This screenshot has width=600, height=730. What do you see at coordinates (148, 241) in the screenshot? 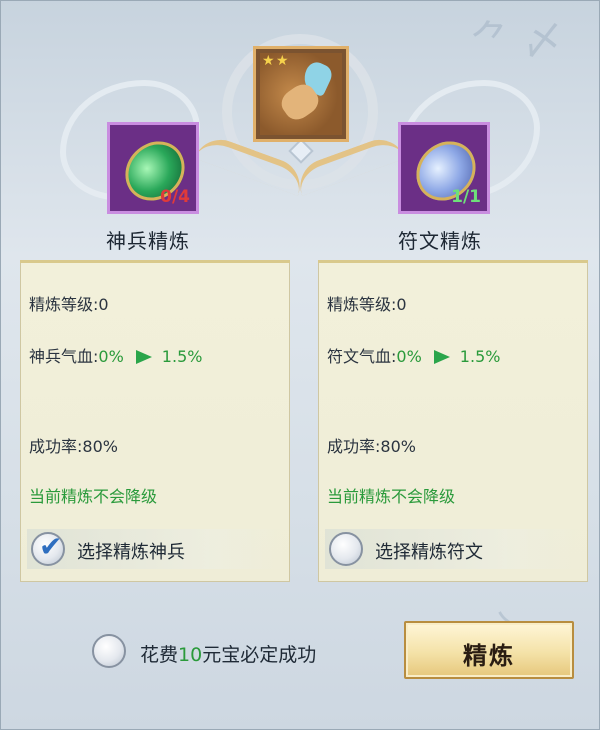
I see `weapon-refine-title: 神兵精炼` at bounding box center [148, 241].